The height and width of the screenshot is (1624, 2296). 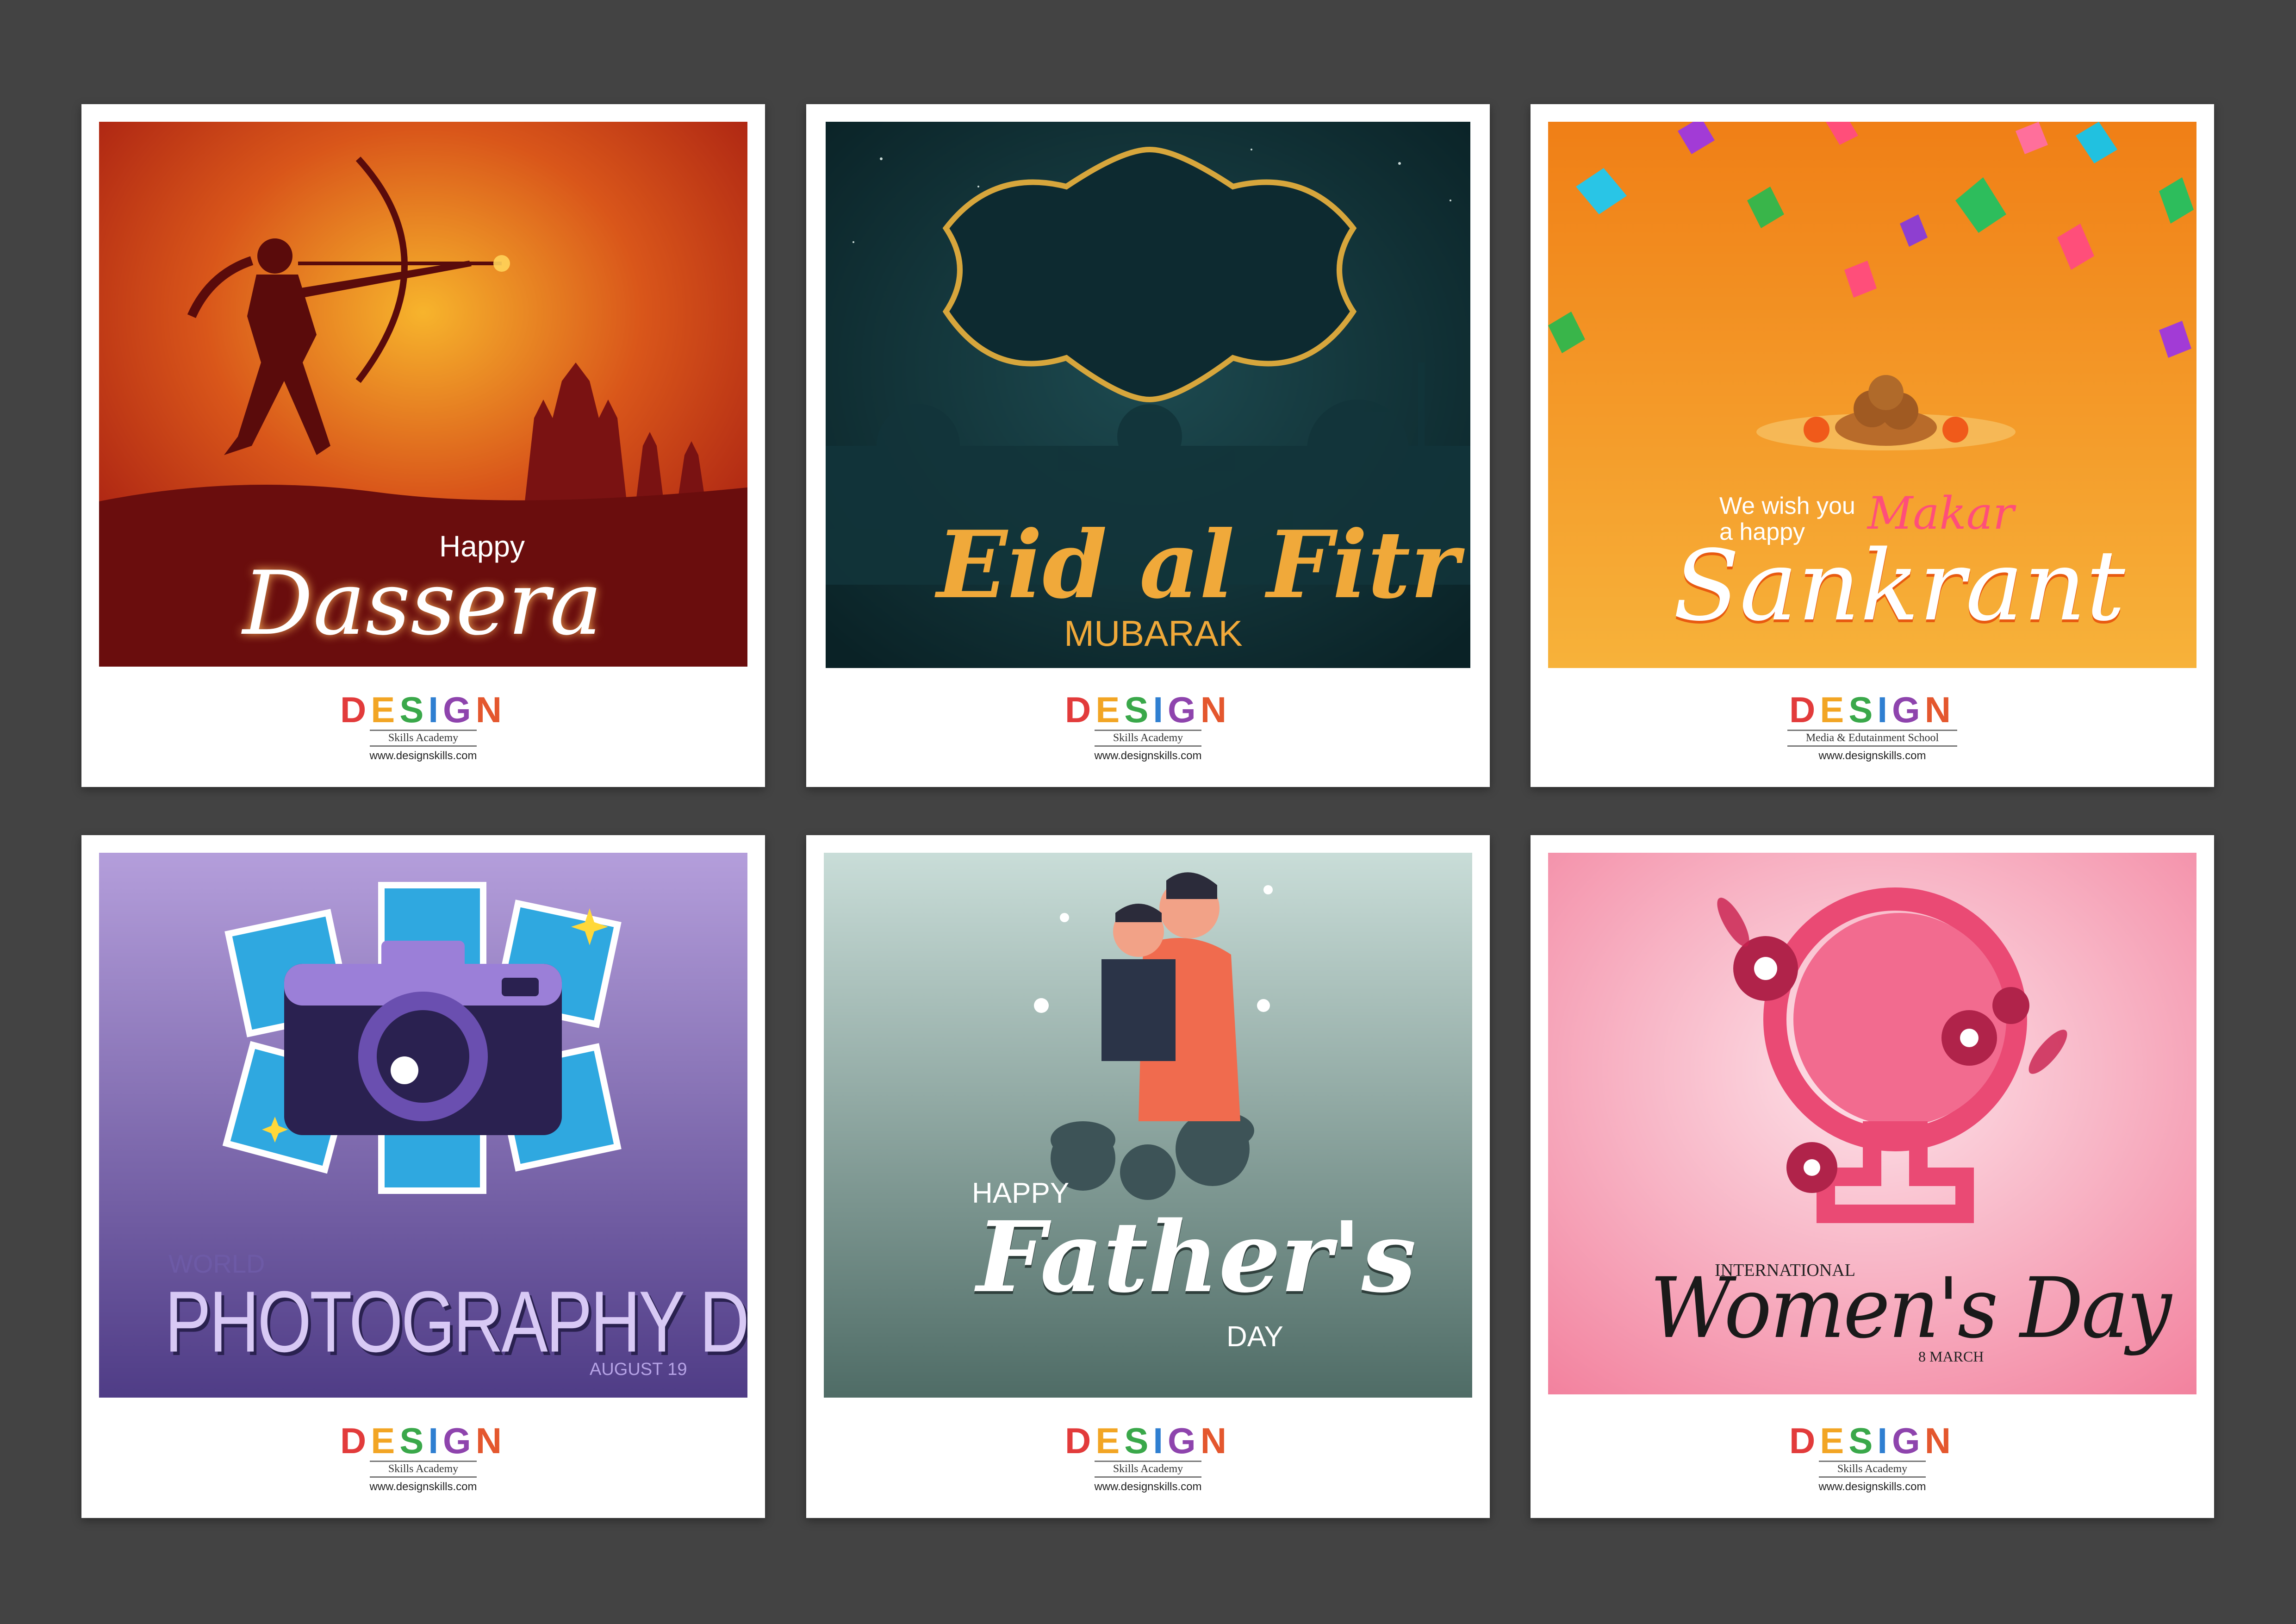 I want to click on womens-date: 8 MARCH, so click(x=1951, y=1356).